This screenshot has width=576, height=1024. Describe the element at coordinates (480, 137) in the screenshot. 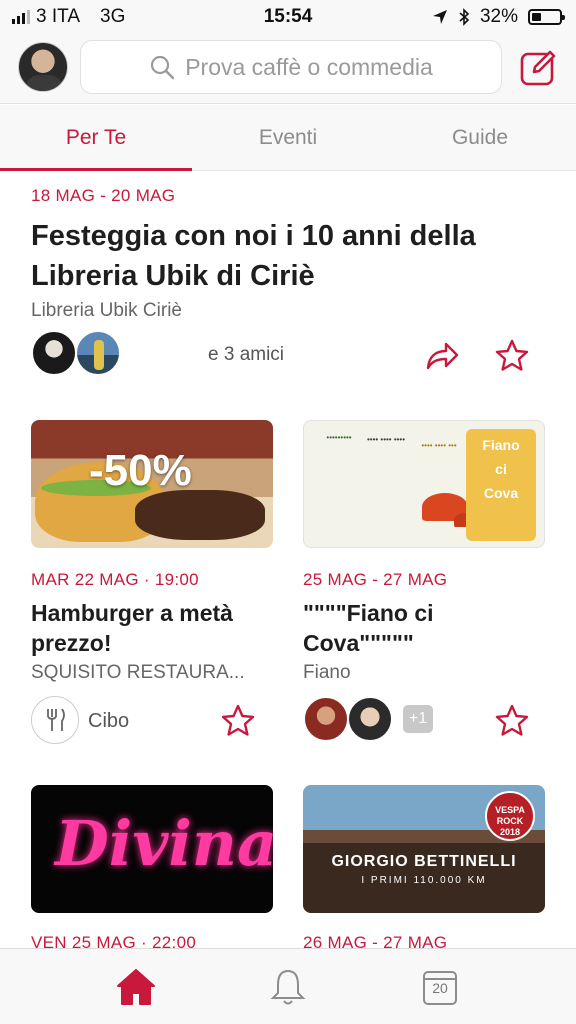

I see `tab-guide: Guide` at that location.